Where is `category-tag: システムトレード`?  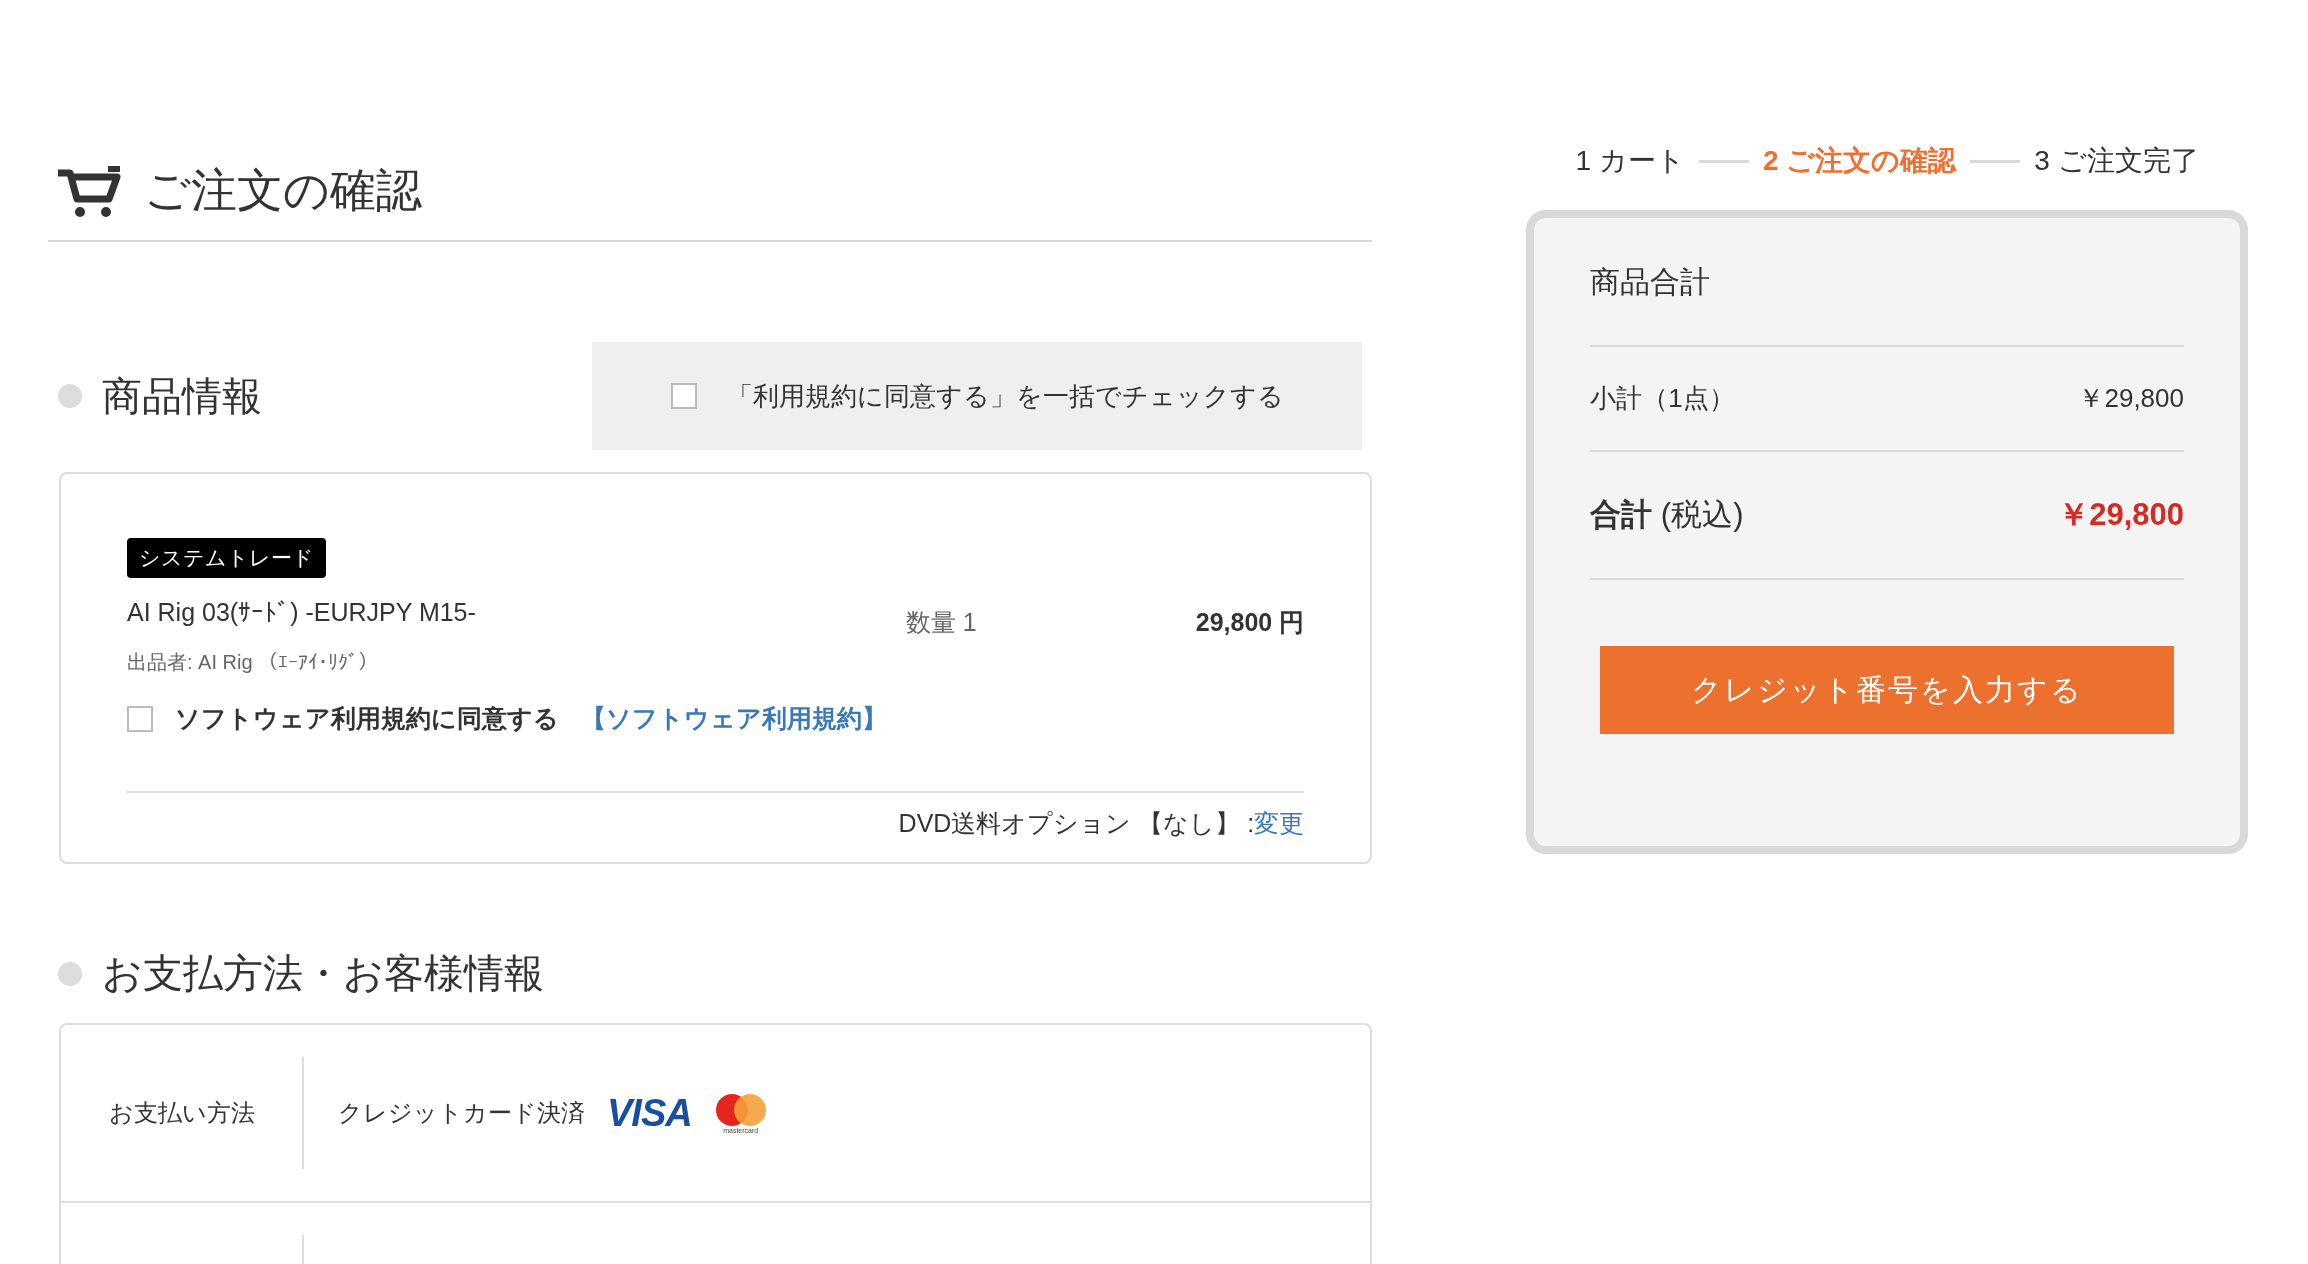 category-tag: システムトレード is located at coordinates (226, 558).